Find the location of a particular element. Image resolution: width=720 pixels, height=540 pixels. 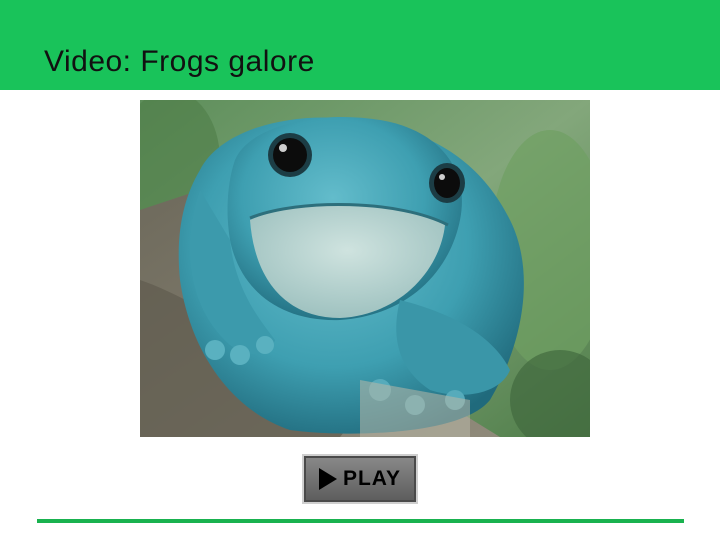

slide-title: Video: Frogs galore is located at coordinates (179, 61).